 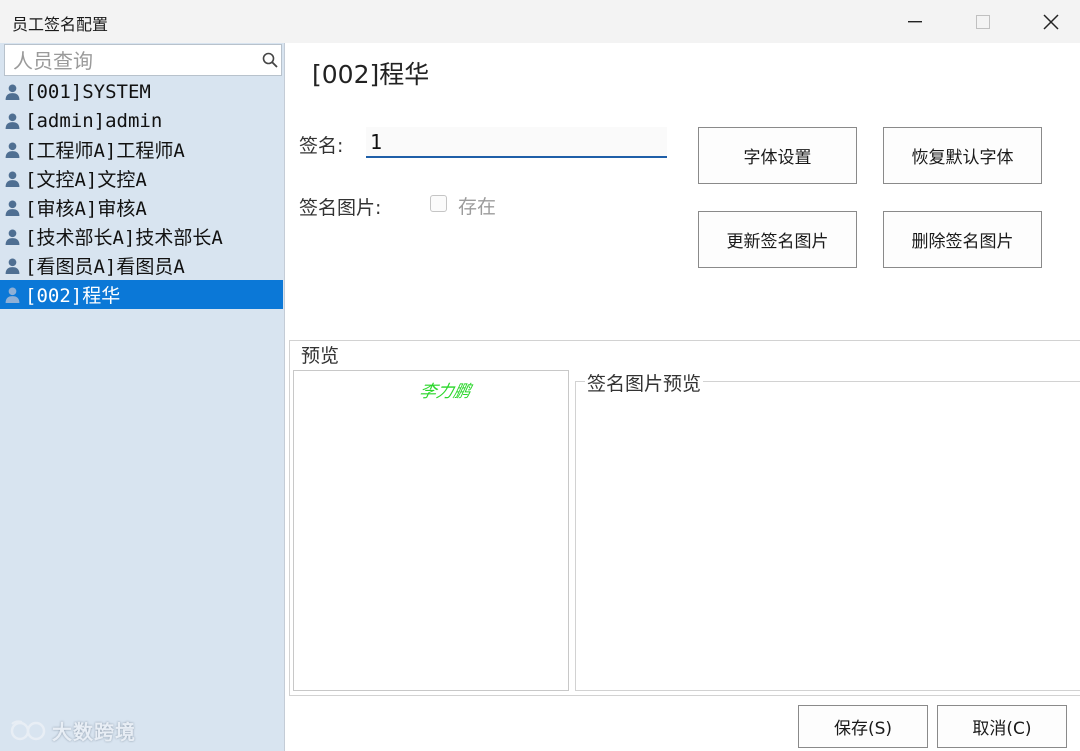 I want to click on watermark: 大数跨境, so click(x=72, y=730).